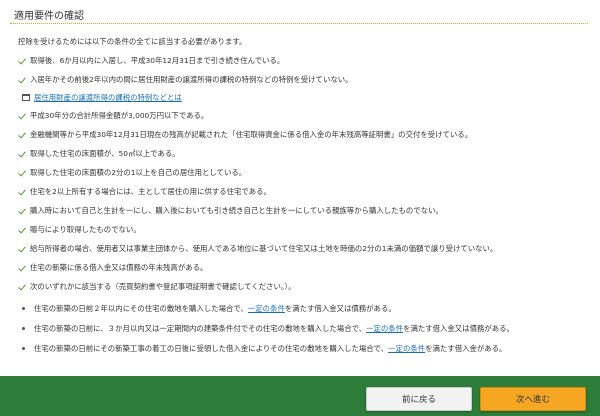 The width and height of the screenshot is (600, 416). Describe the element at coordinates (533, 399) in the screenshot. I see `next-button: 次へ進む` at that location.